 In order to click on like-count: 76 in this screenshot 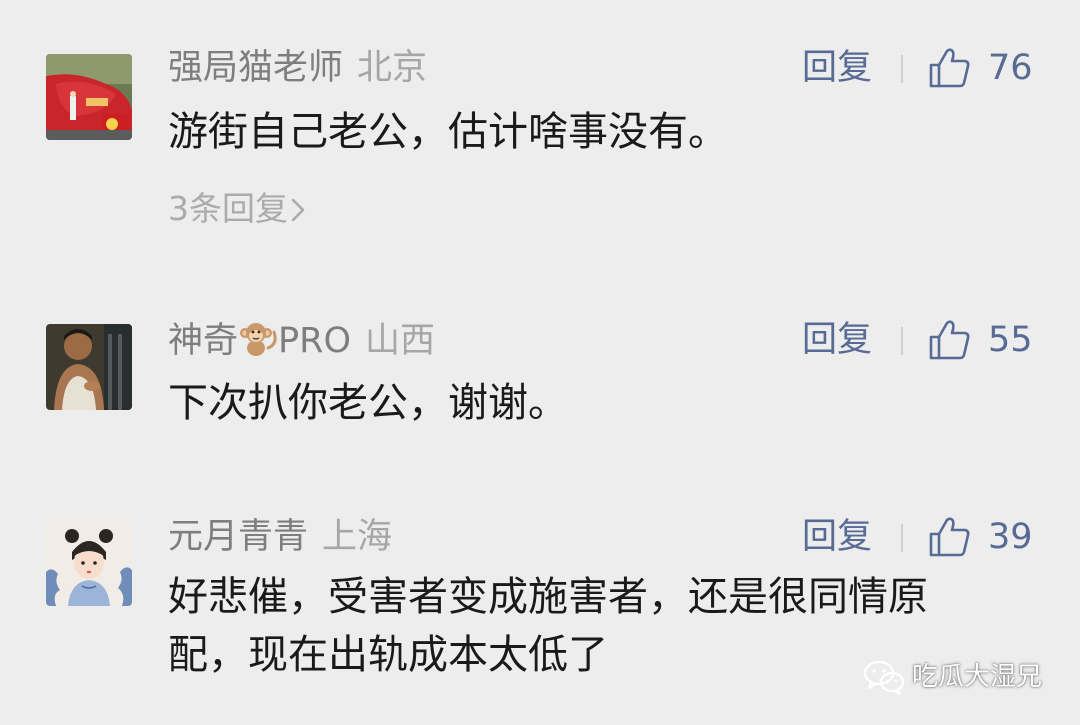, I will do `click(1010, 68)`.